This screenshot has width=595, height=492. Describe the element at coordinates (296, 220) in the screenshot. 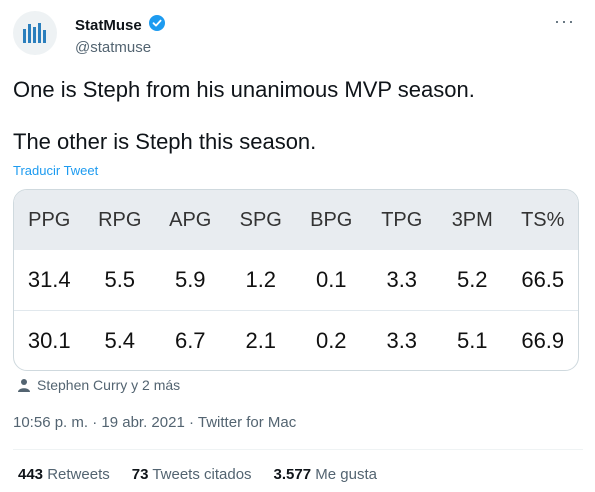

I see `stats-header-row: PPG RPG APG SPG BPG TPG 3PM TS%` at that location.